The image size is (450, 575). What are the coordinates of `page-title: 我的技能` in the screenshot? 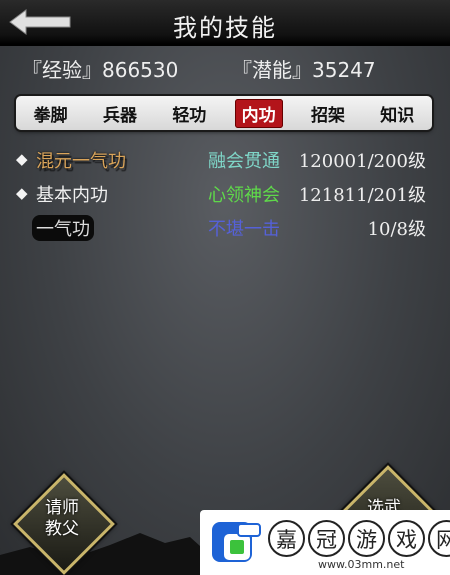 It's located at (225, 28).